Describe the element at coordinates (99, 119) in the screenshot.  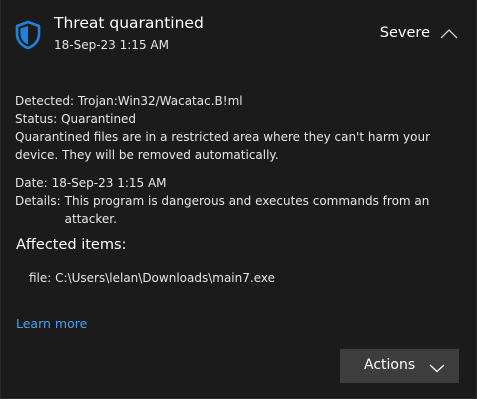
I see `status-value: Quarantined` at that location.